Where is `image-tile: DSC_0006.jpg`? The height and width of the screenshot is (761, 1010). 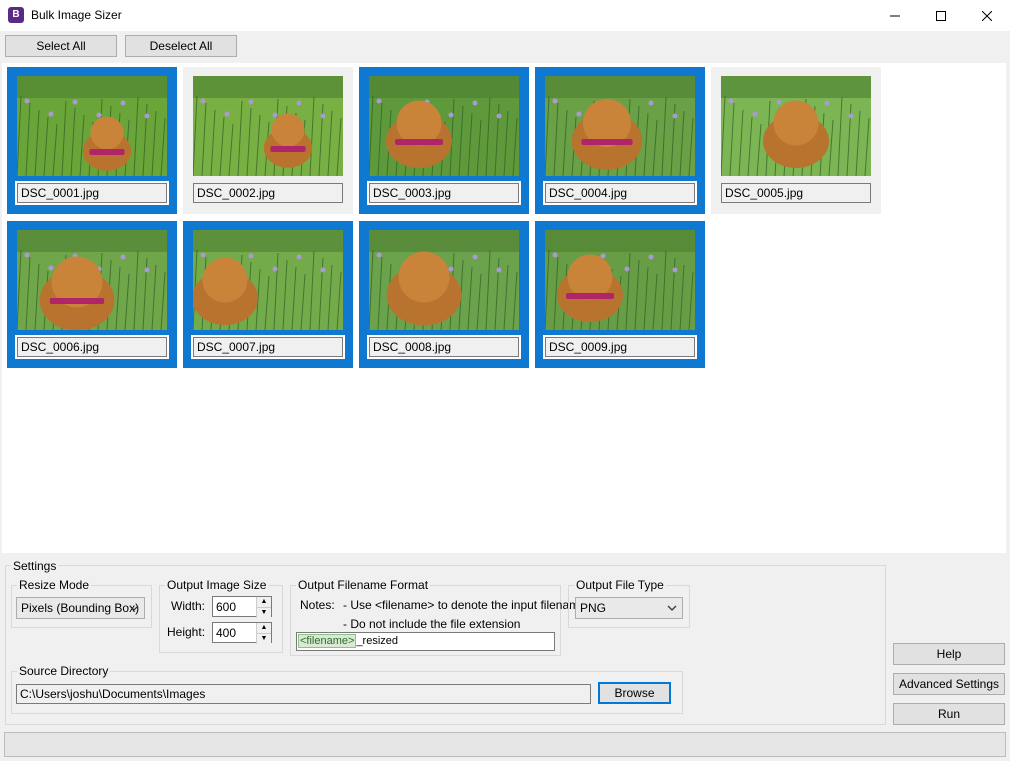
image-tile: DSC_0006.jpg is located at coordinates (92, 294).